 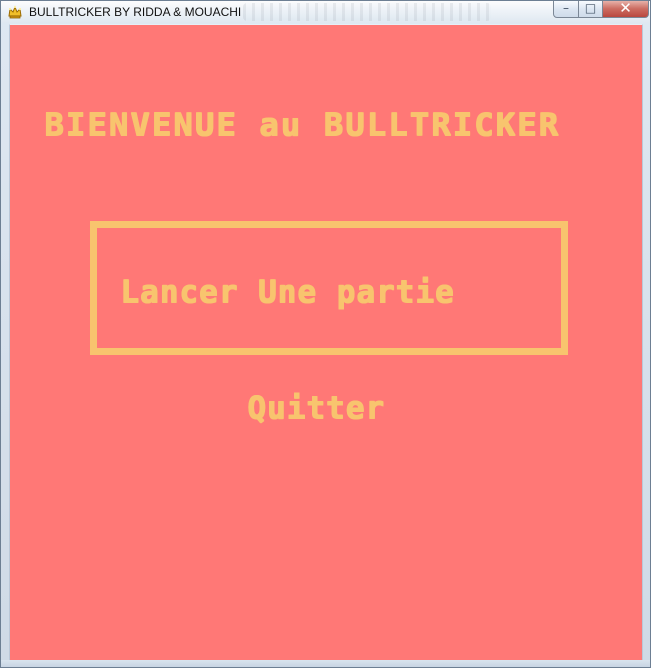 What do you see at coordinates (367, 12) in the screenshot?
I see `titlebar-reflection` at bounding box center [367, 12].